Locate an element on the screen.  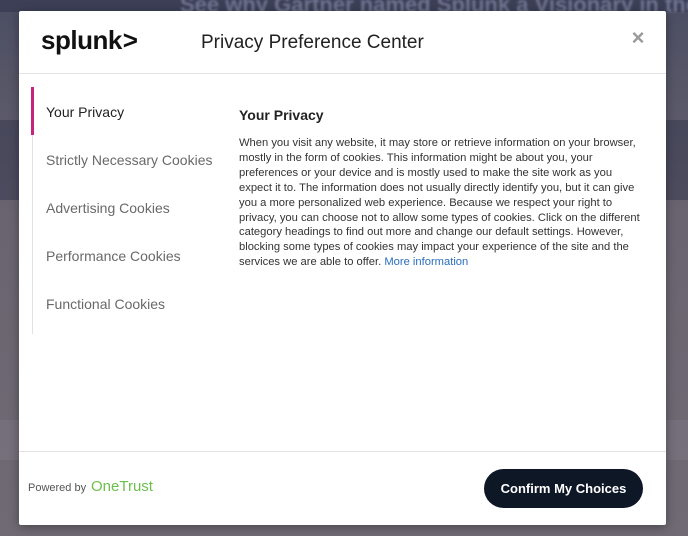
dialog-header: splunk> Privacy Preference Center × is located at coordinates (342, 42).